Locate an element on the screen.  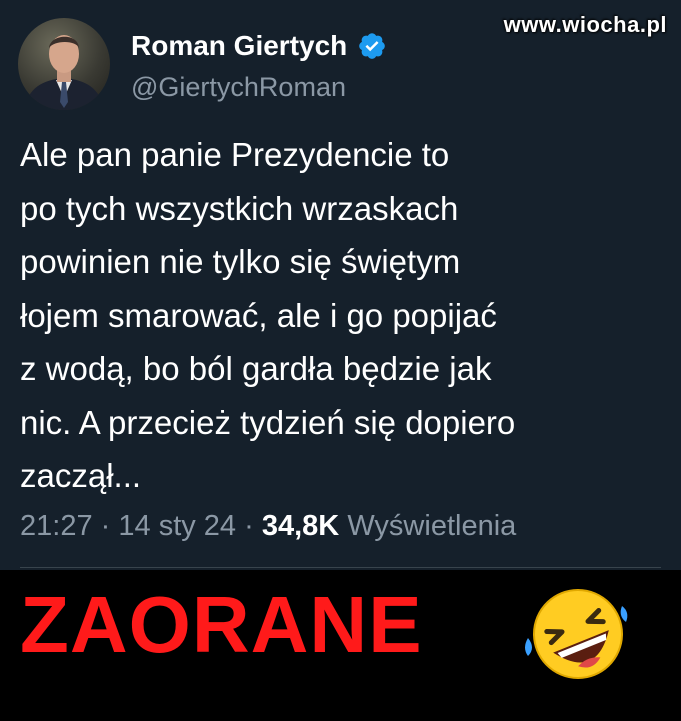
author-handle: @GiertychRoman is located at coordinates (238, 87).